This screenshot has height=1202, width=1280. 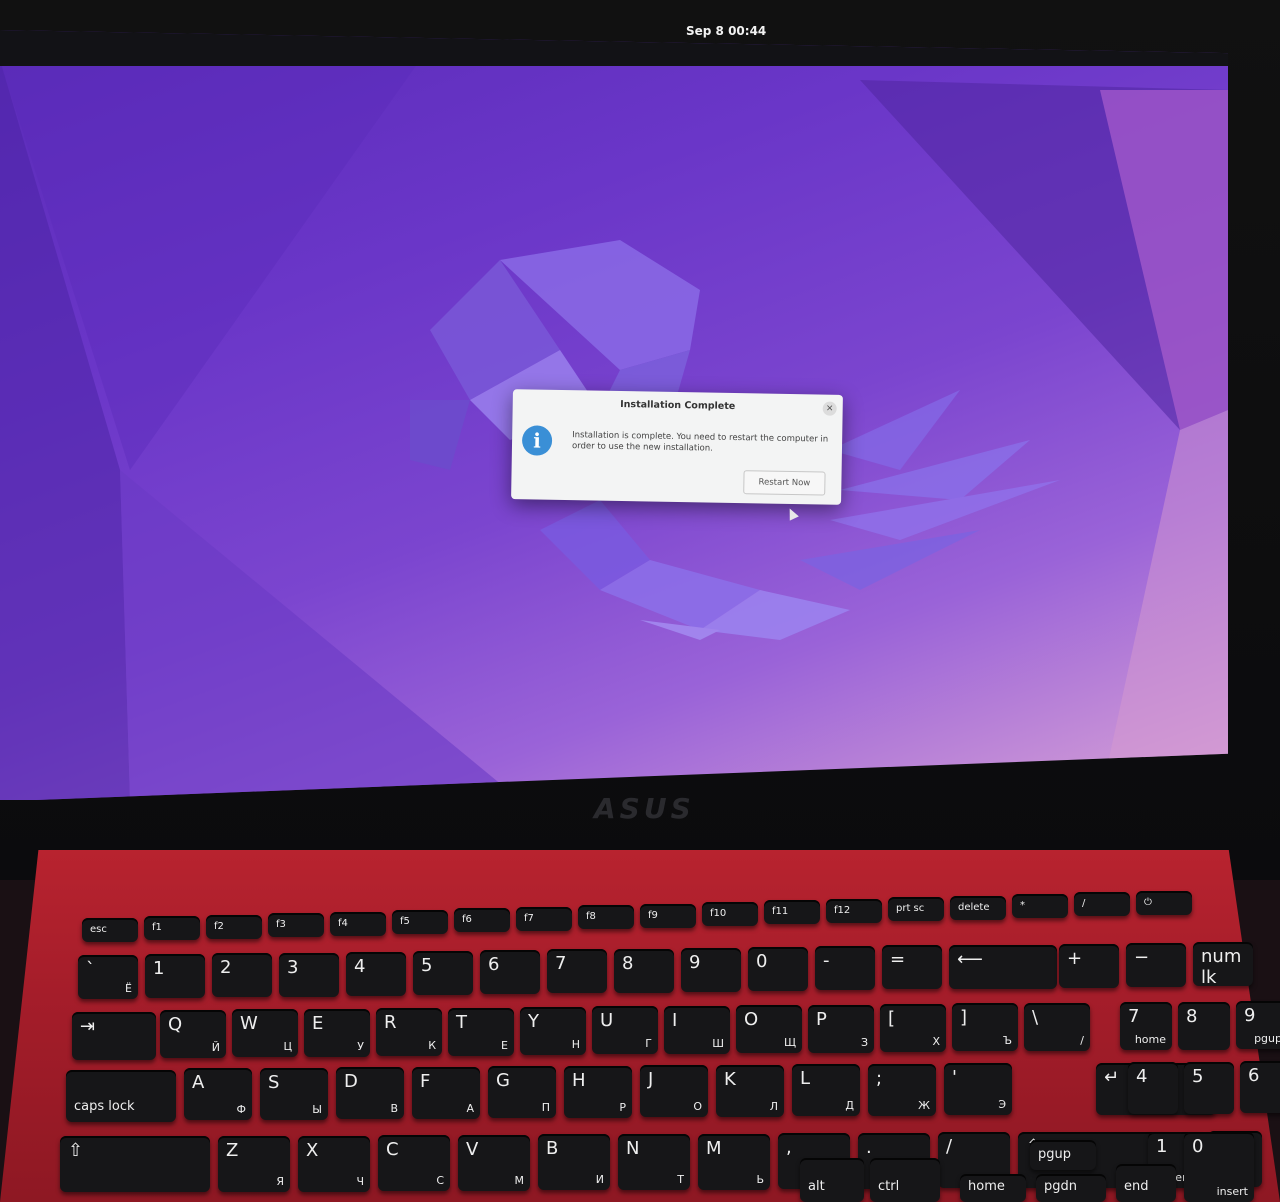 I want to click on key-num-11: -, so click(x=845, y=968).